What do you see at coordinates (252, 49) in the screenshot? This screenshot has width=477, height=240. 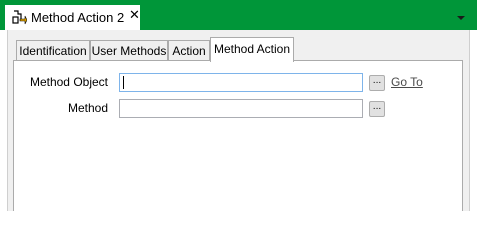 I see `tab-method-action: Method Action` at bounding box center [252, 49].